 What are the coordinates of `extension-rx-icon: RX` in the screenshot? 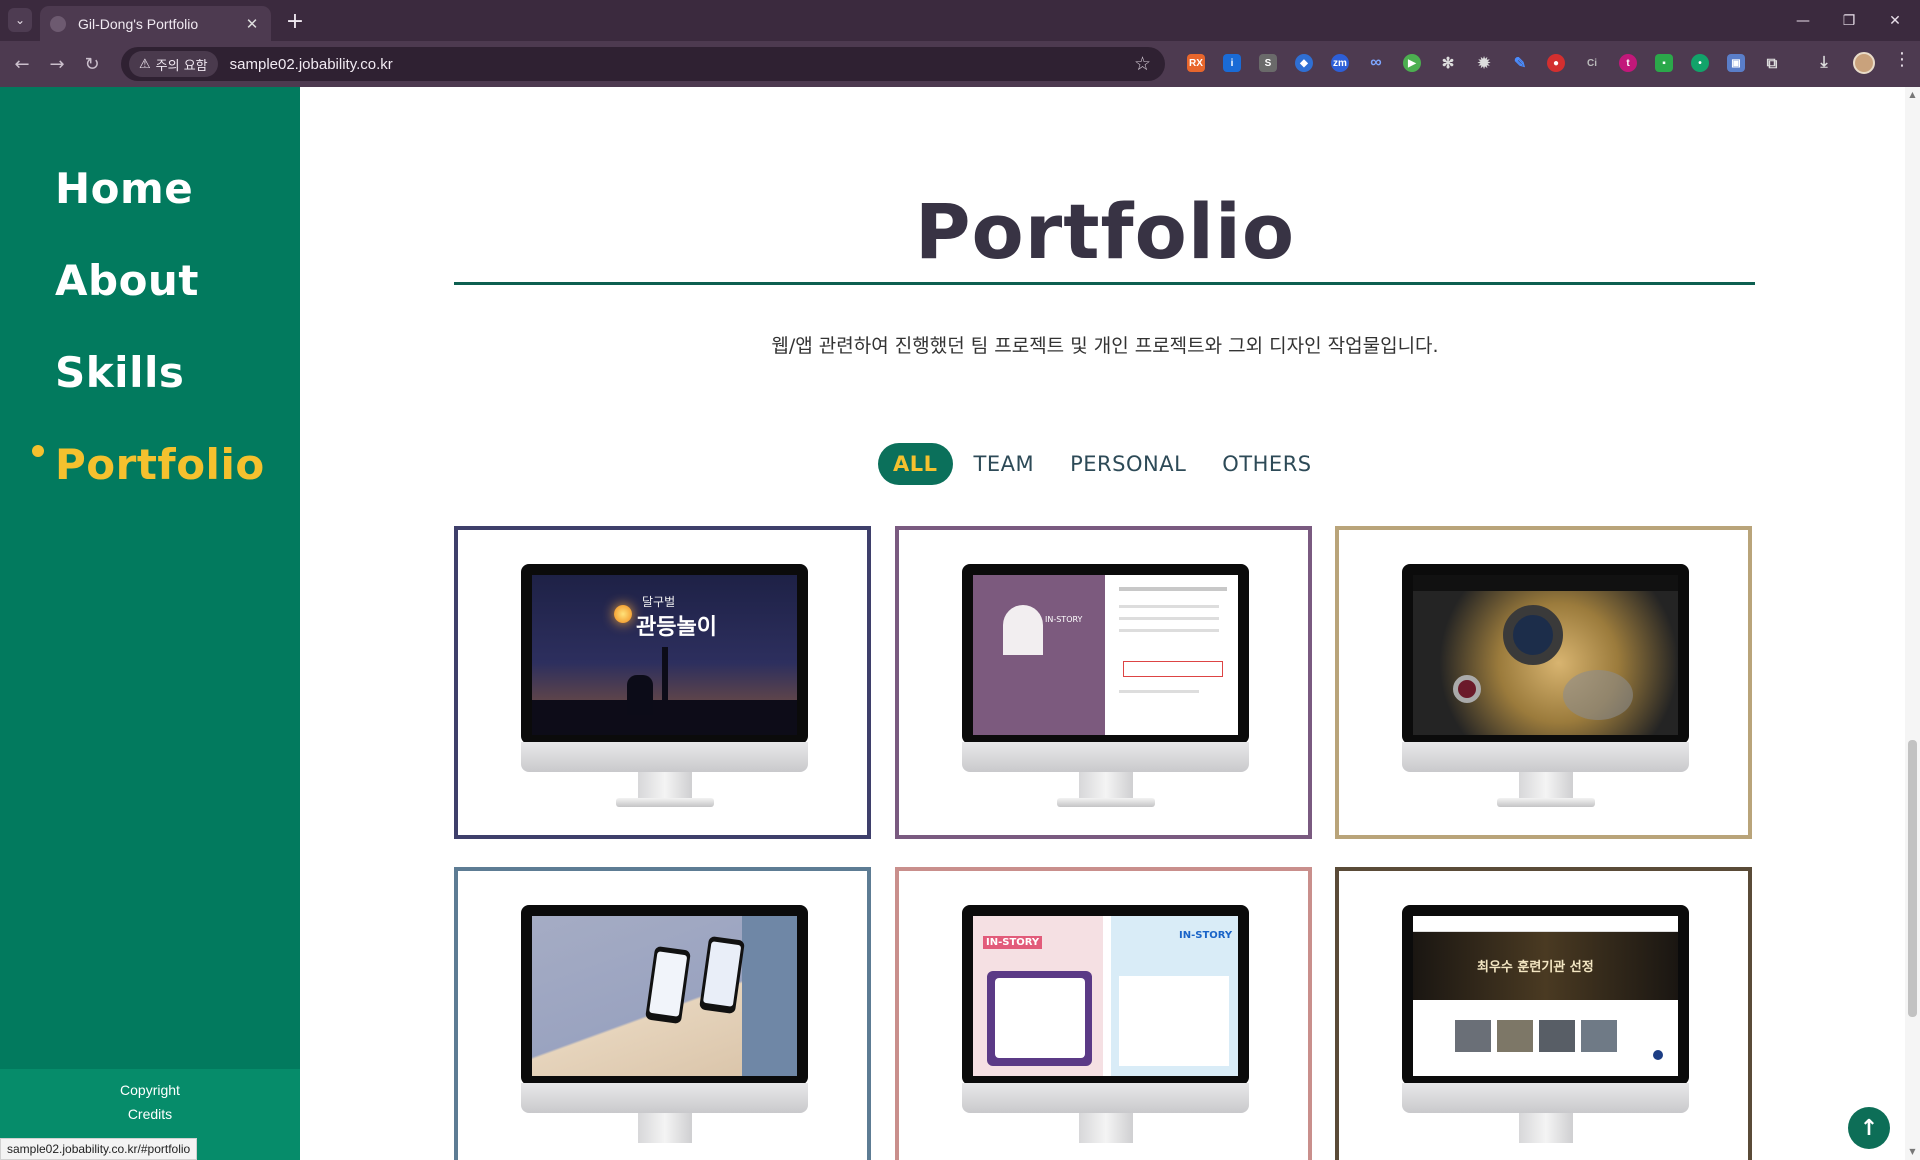 It's located at (1196, 63).